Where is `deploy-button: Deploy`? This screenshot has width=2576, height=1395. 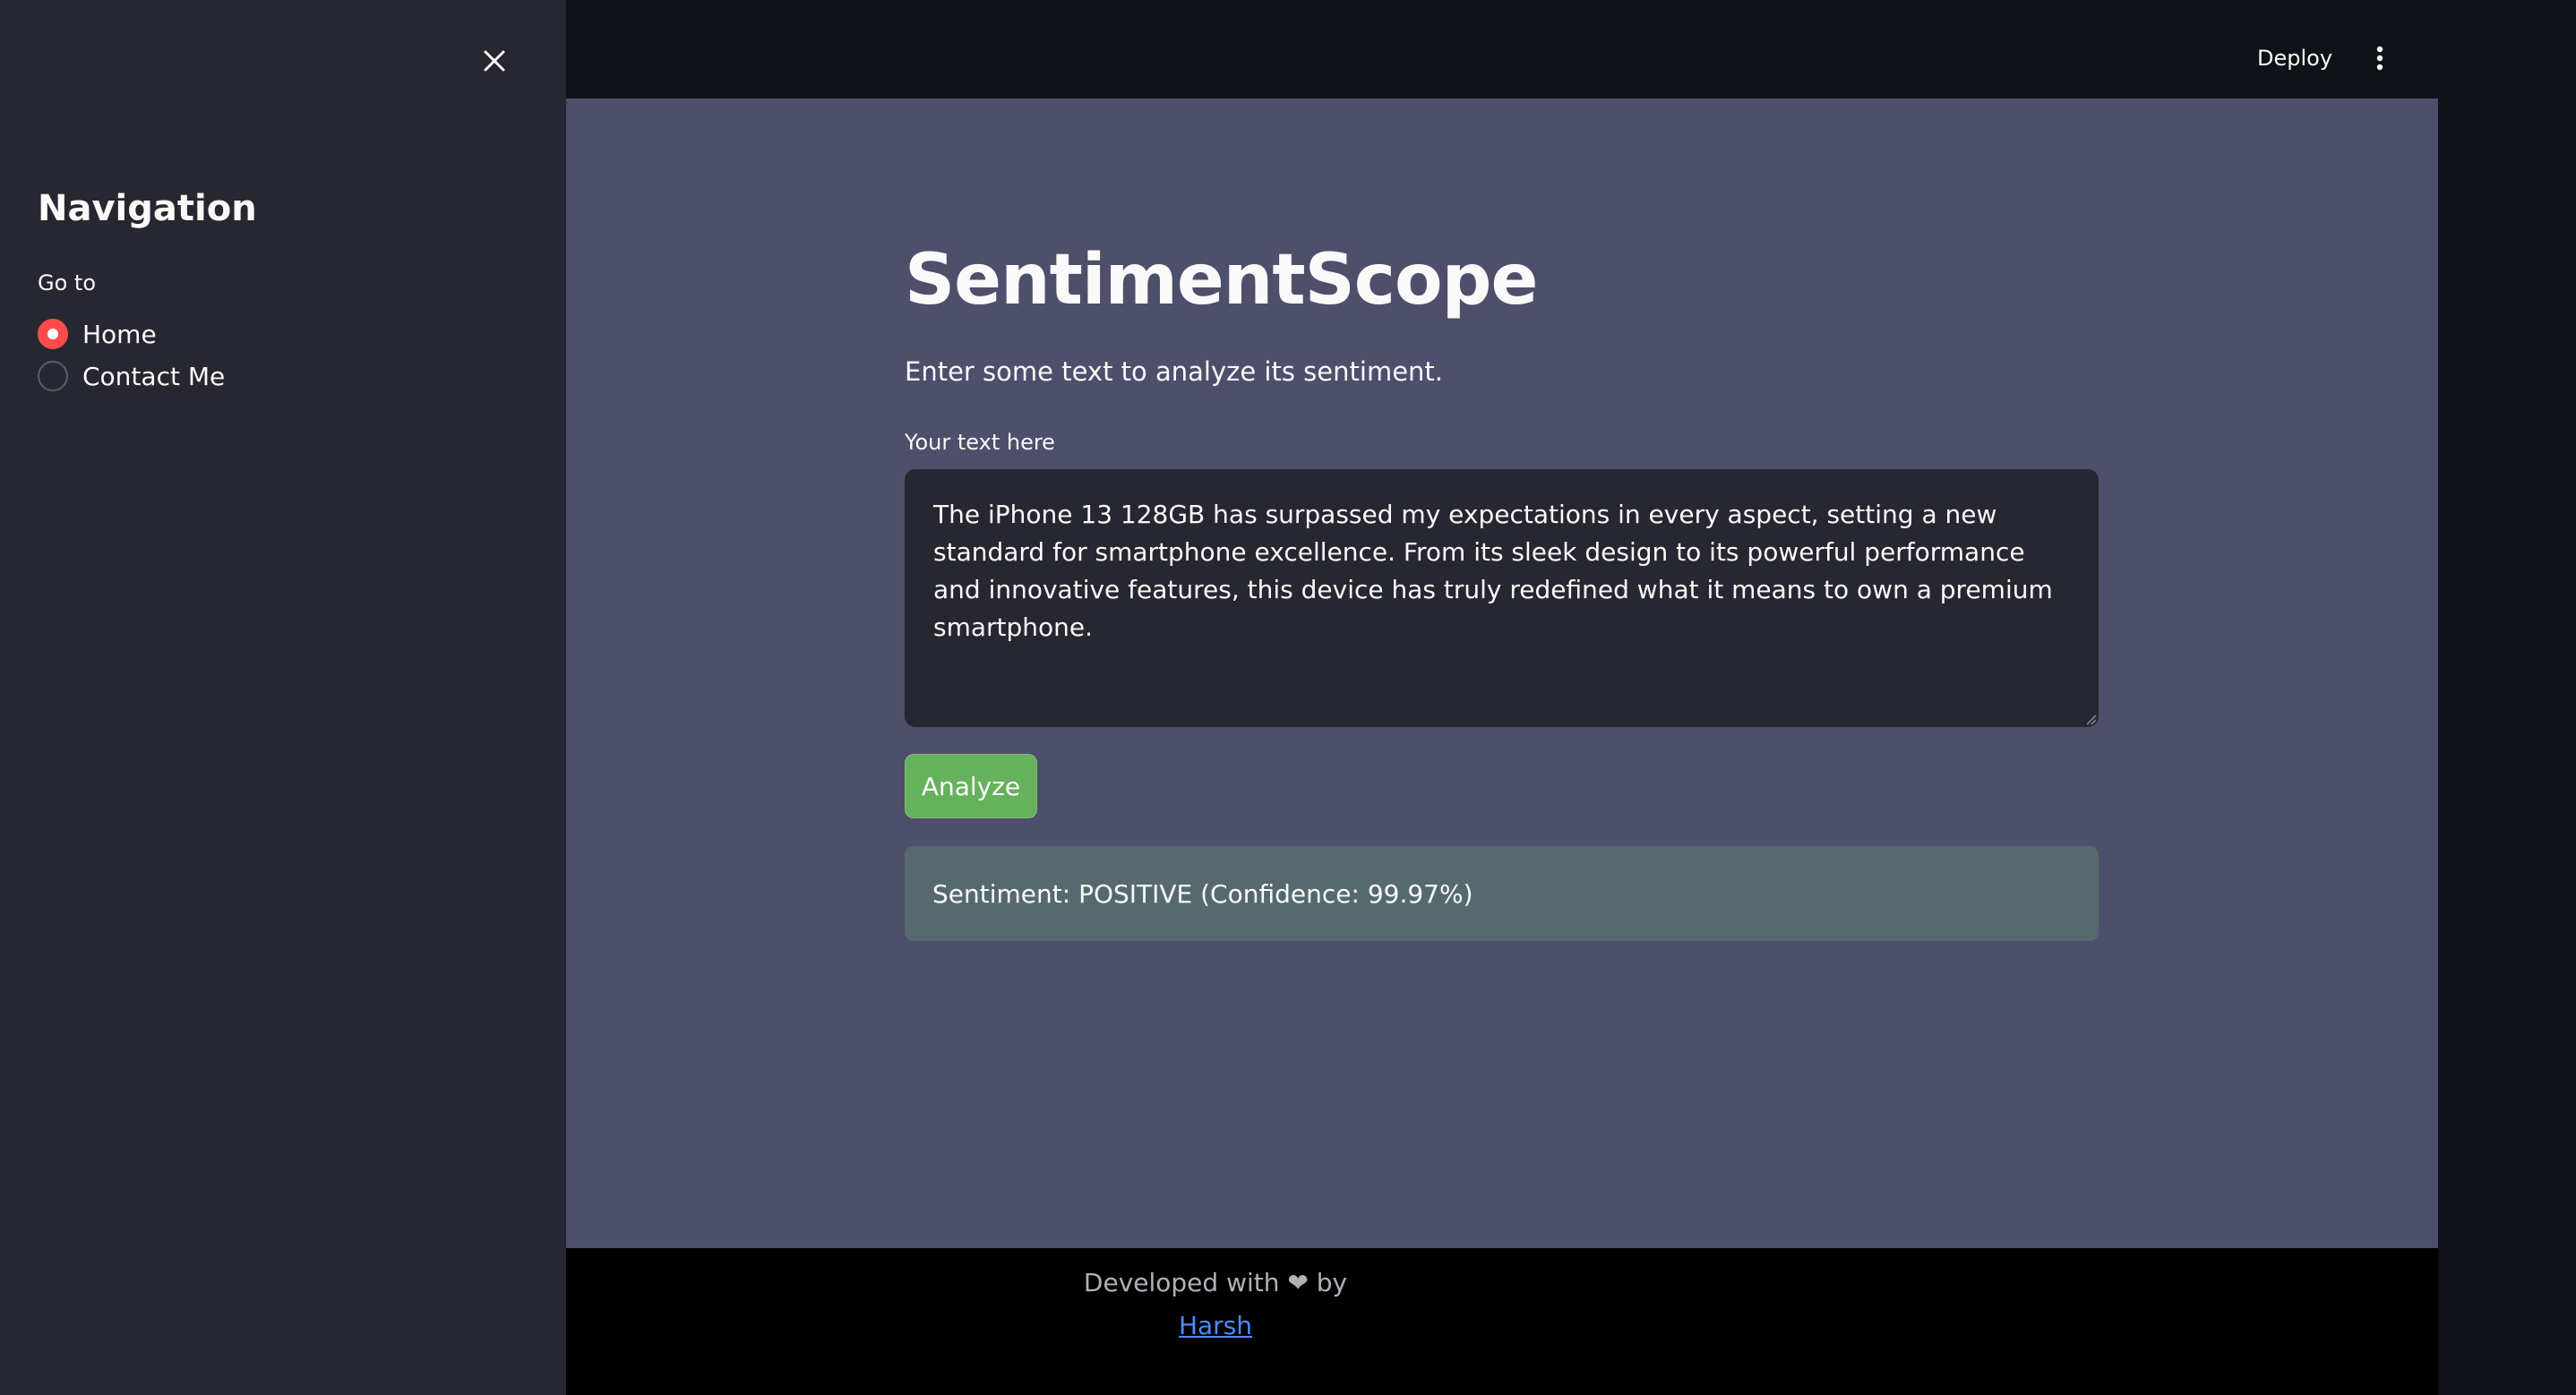 deploy-button: Deploy is located at coordinates (2294, 59).